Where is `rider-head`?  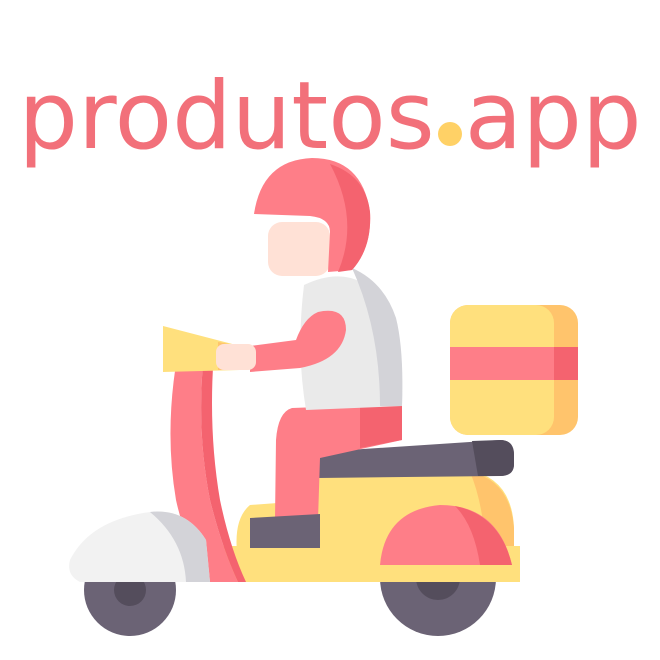
rider-head is located at coordinates (312, 217).